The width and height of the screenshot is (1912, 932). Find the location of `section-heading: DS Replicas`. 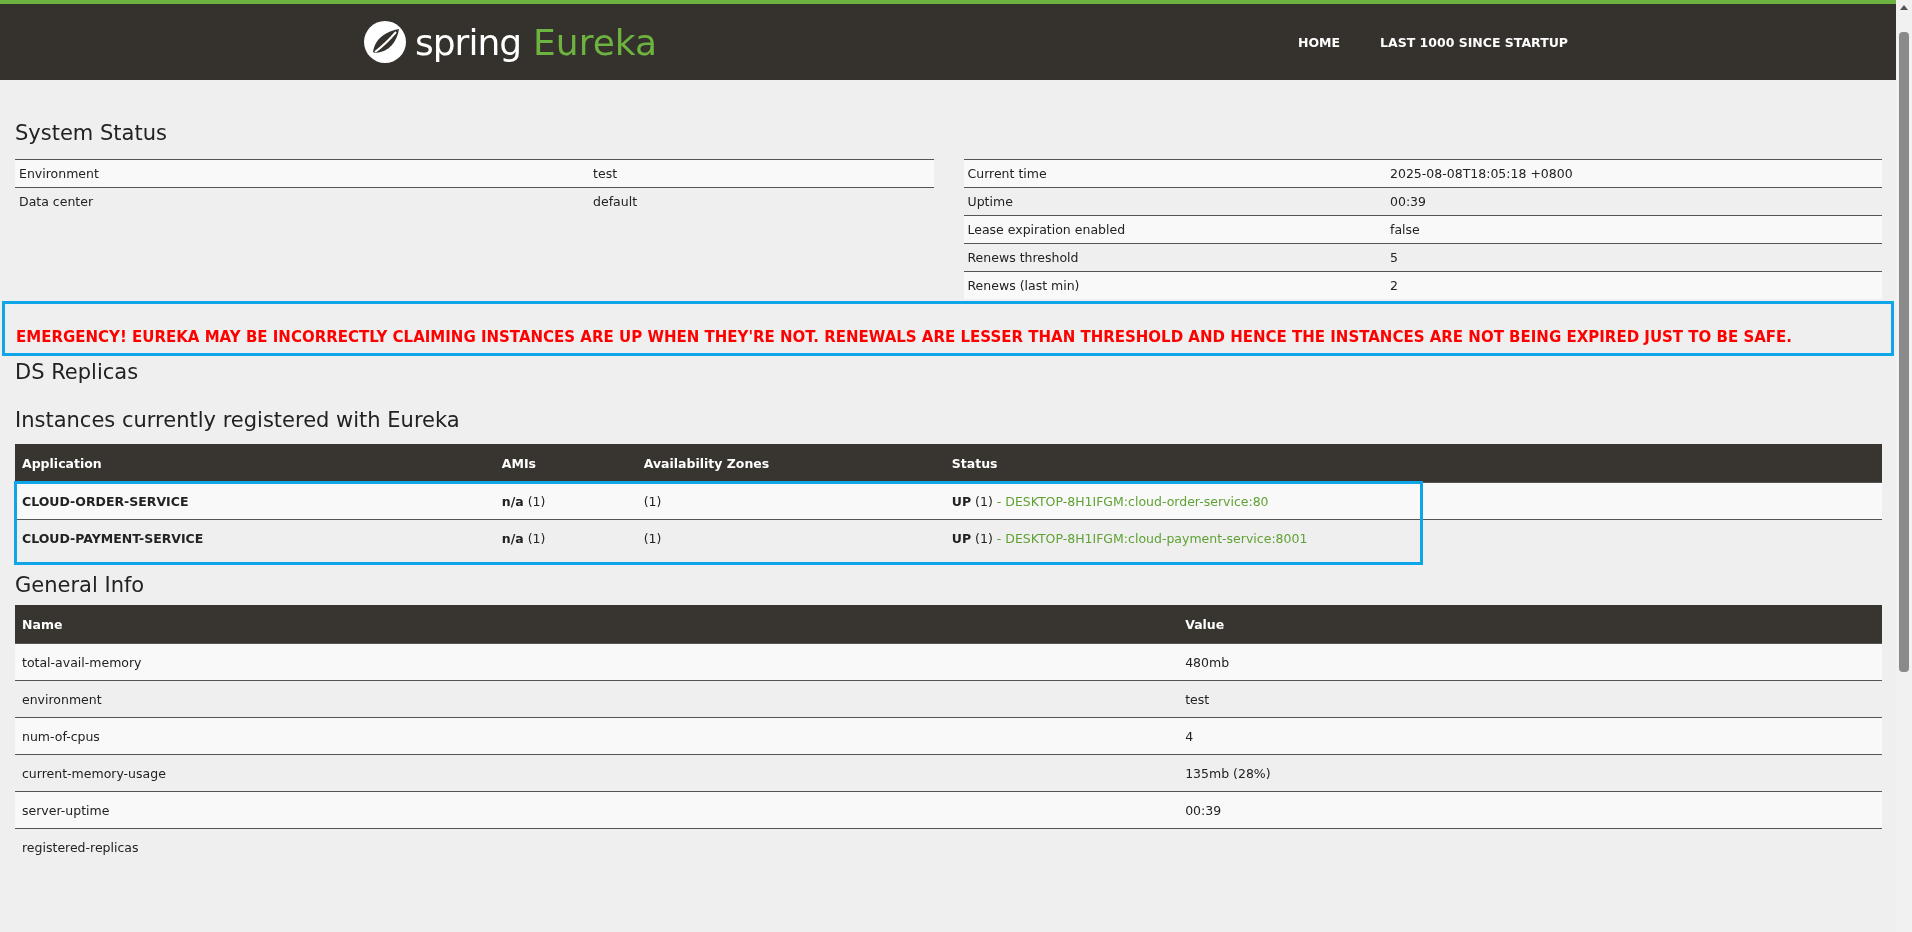

section-heading: DS Replicas is located at coordinates (77, 372).